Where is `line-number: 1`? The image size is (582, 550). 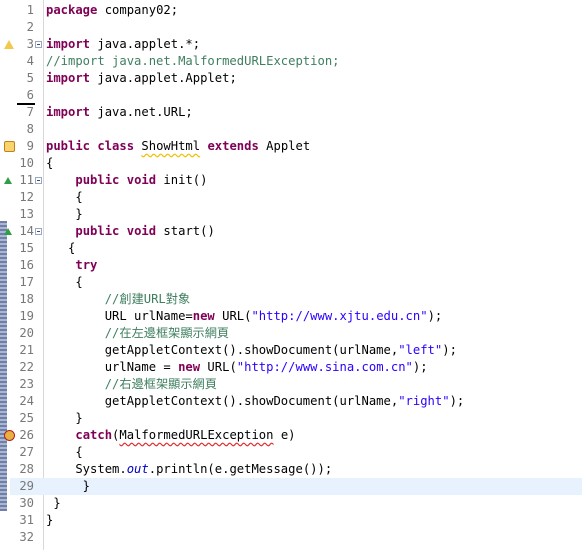
line-number: 1 is located at coordinates (30, 10).